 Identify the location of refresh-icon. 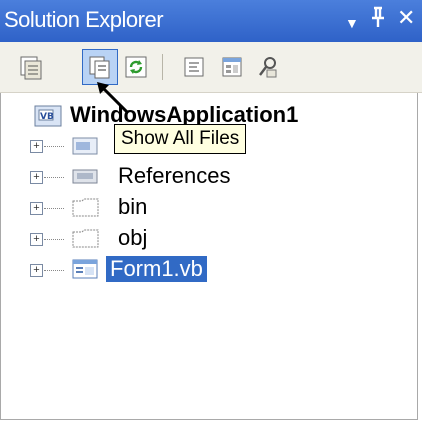
(136, 67).